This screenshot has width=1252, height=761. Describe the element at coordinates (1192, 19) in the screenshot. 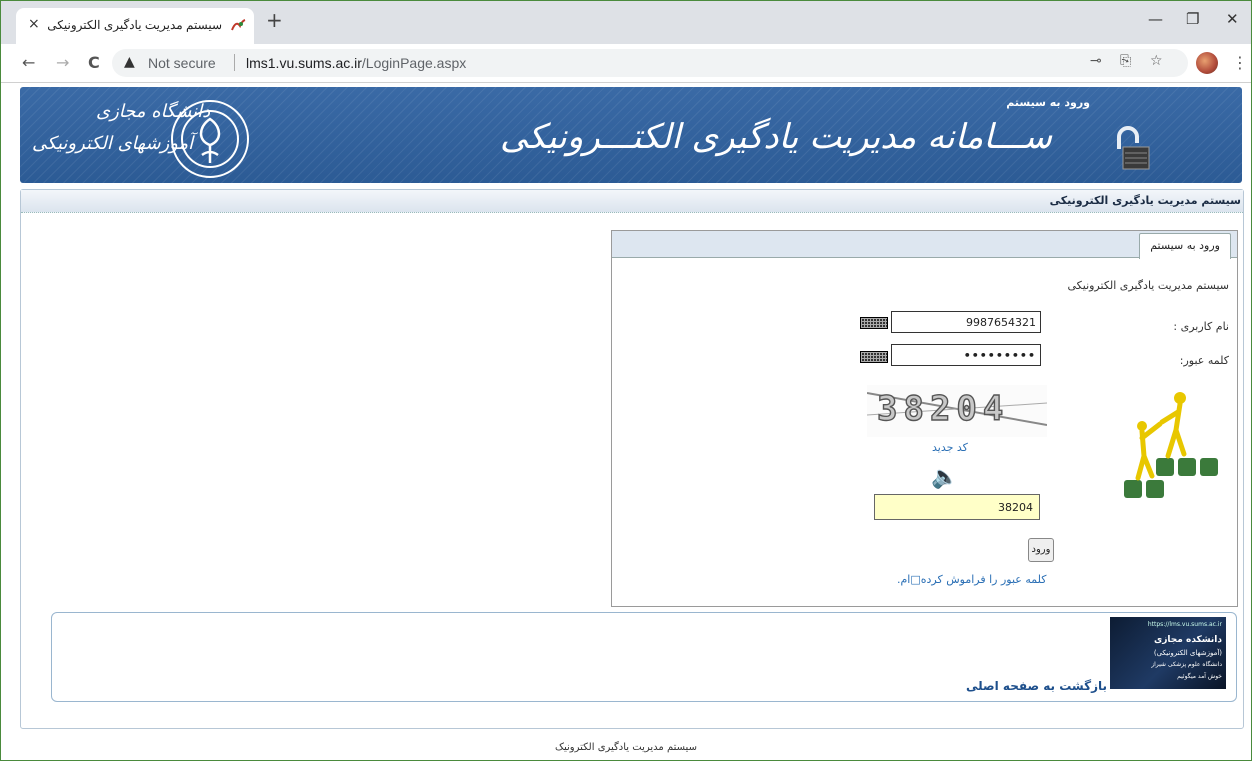

I see `restore-button: ❐` at that location.